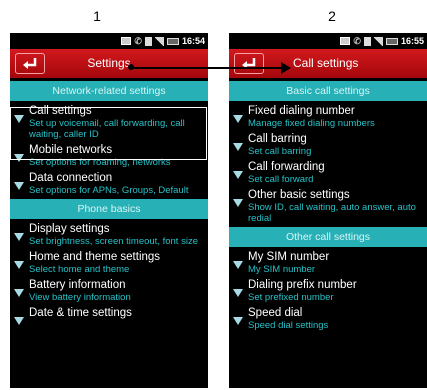 This screenshot has width=427, height=390. What do you see at coordinates (193, 41) in the screenshot?
I see `status-time: 16:54` at bounding box center [193, 41].